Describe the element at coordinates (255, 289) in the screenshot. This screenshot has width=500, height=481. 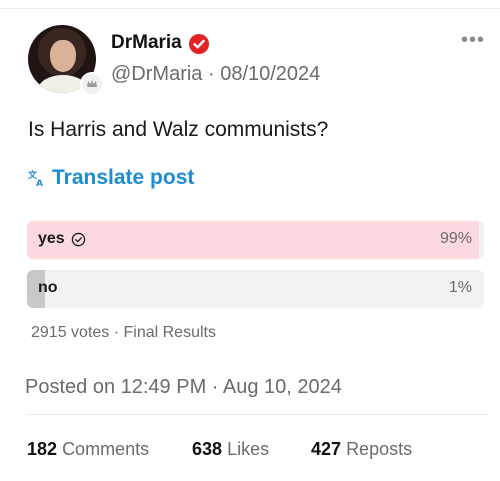
I see `poll-option-no: no 1%` at that location.